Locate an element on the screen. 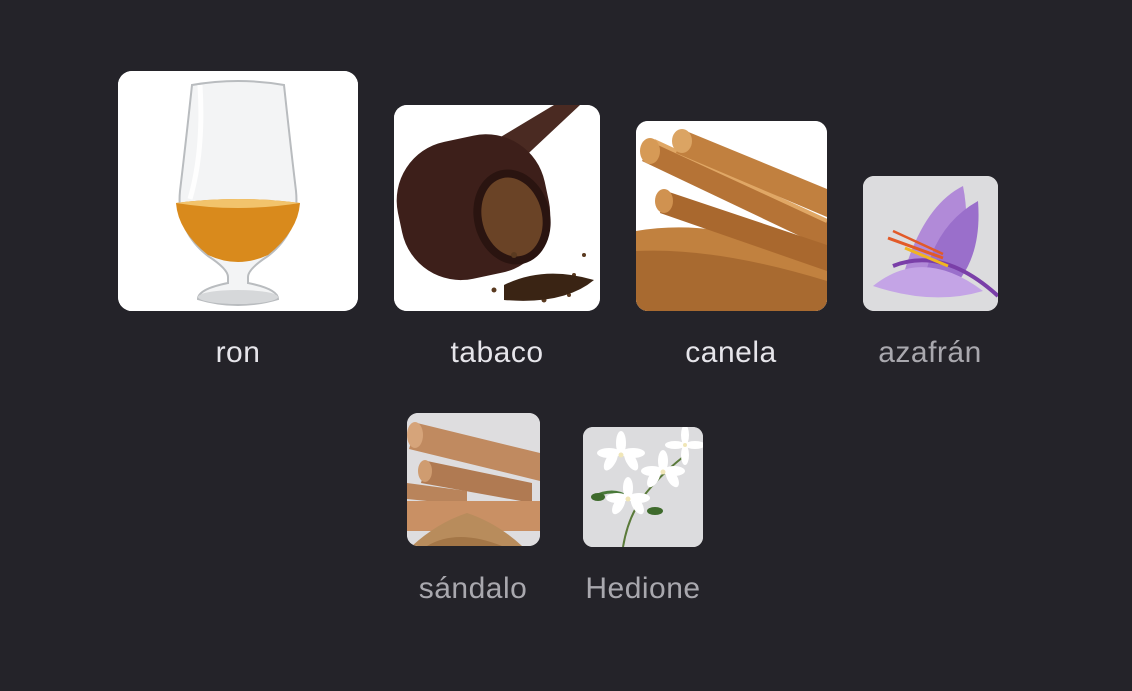  jasmine-icon is located at coordinates (643, 487).